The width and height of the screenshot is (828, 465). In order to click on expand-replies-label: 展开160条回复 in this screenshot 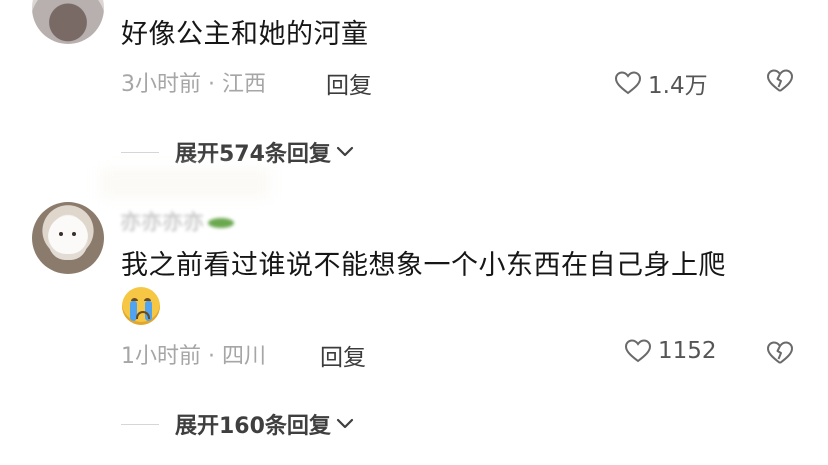, I will do `click(253, 426)`.